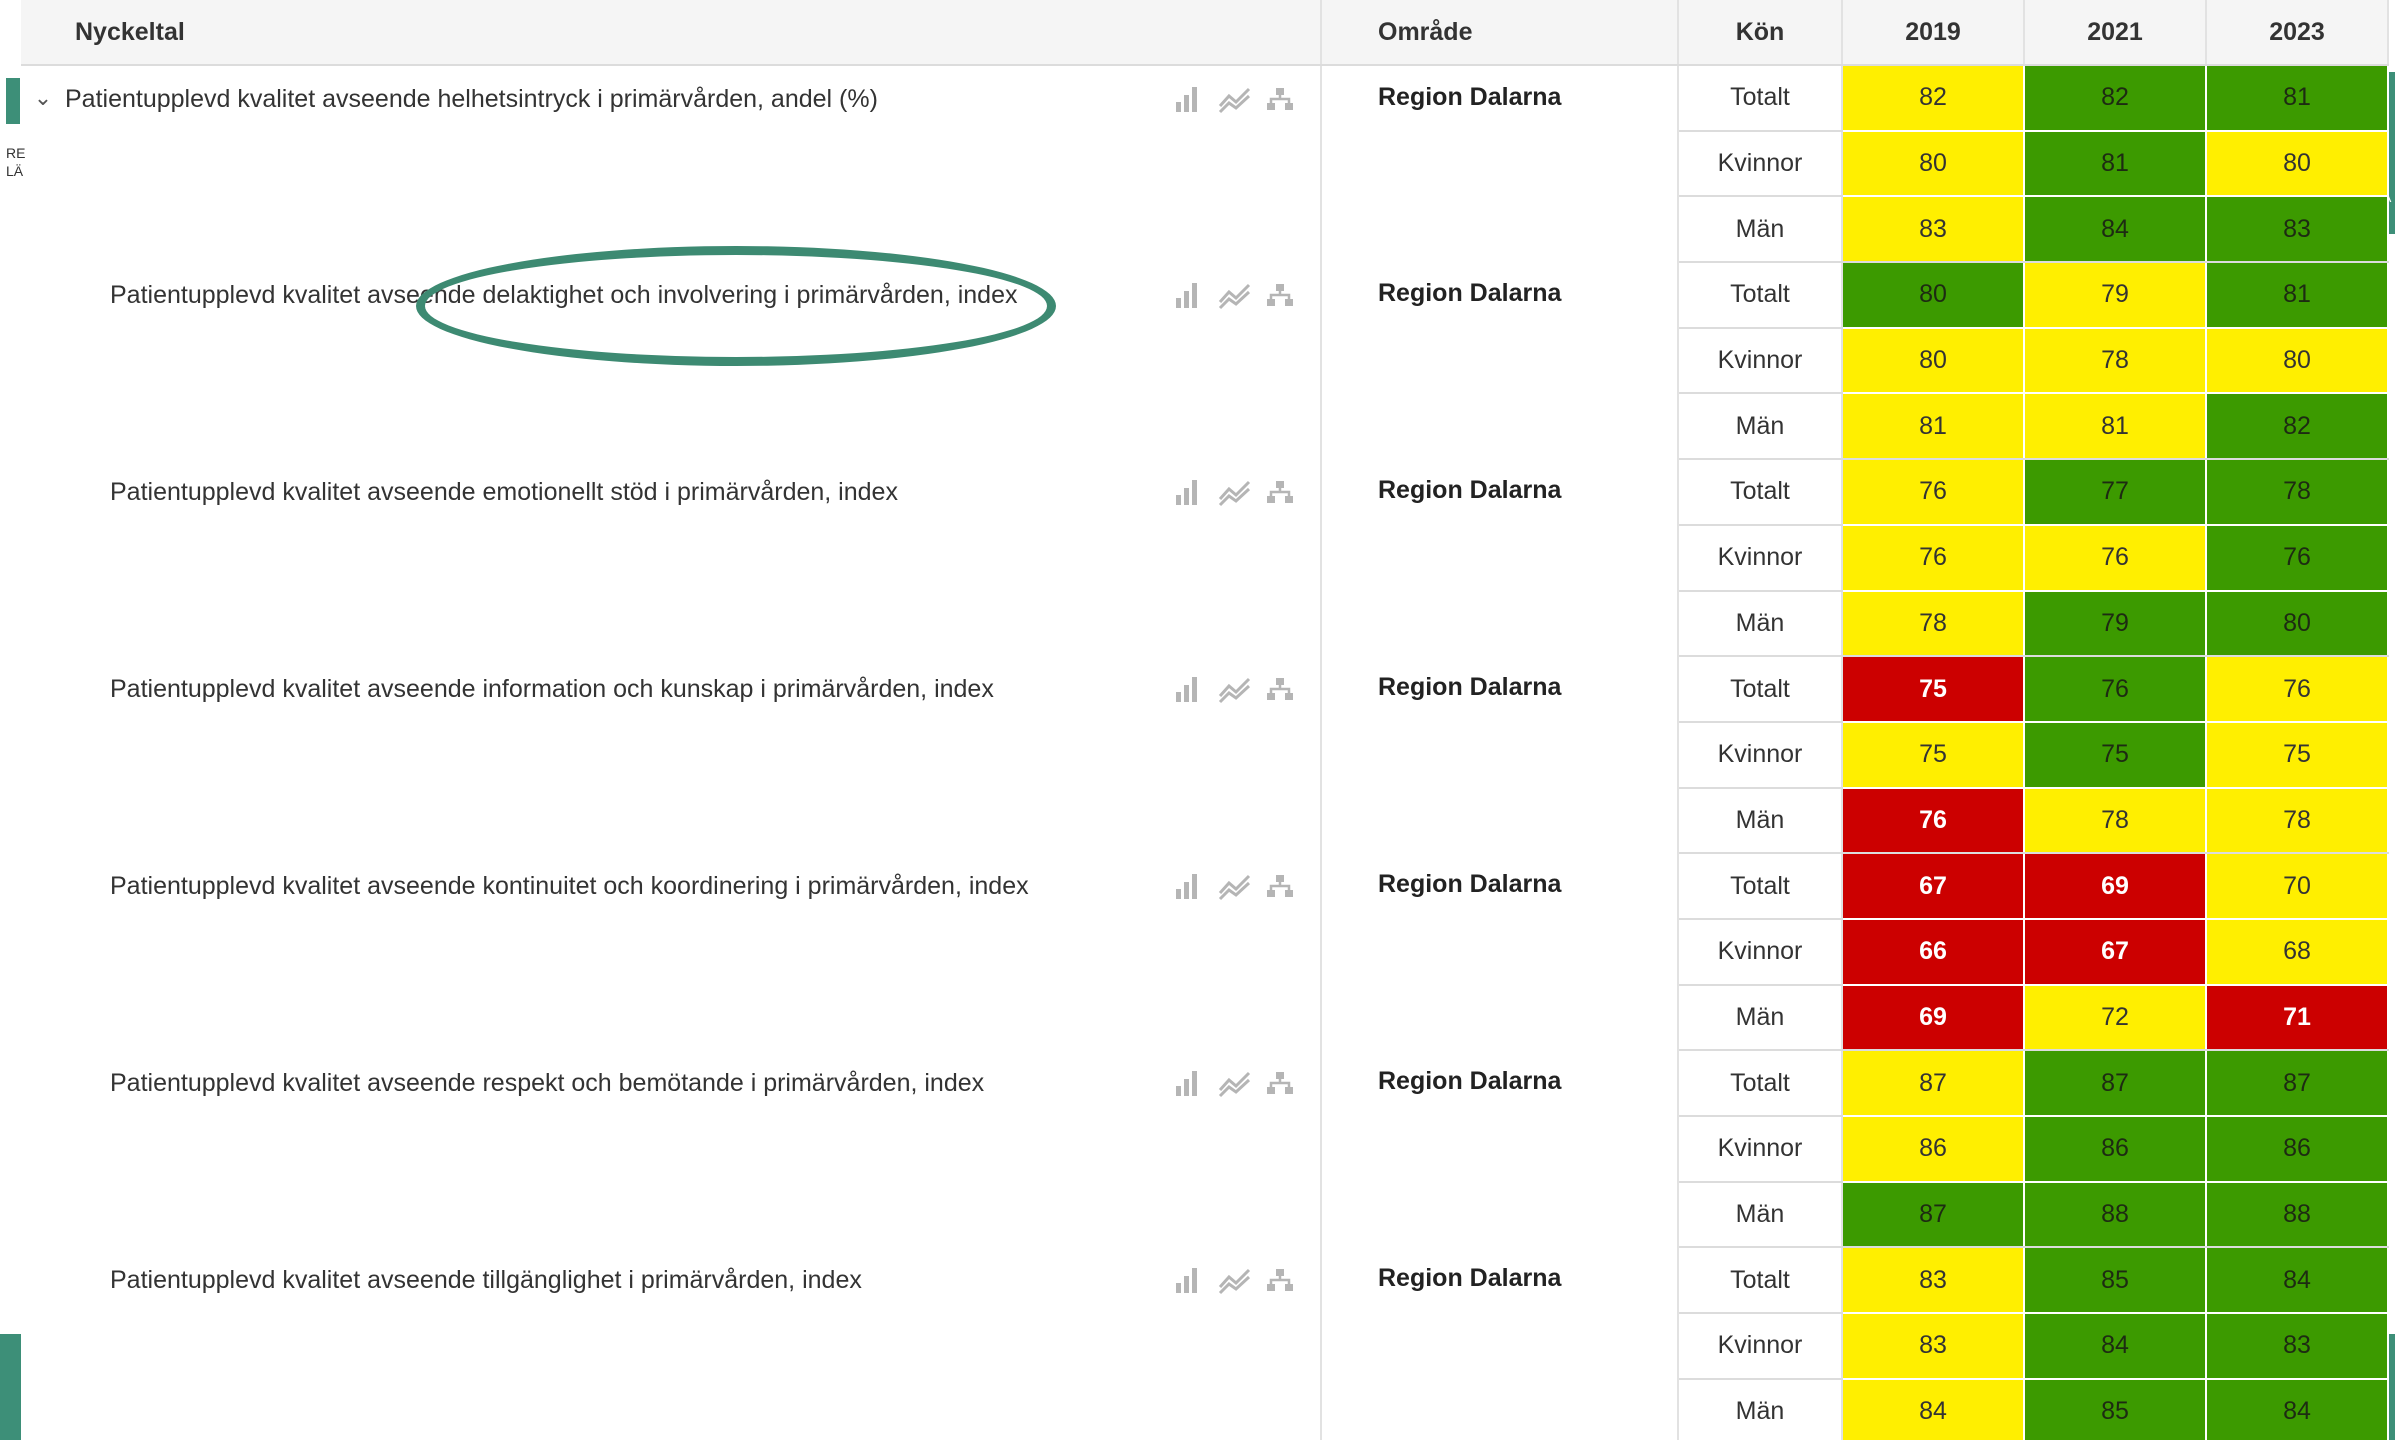  What do you see at coordinates (2297, 886) in the screenshot?
I see `value-cell: 70` at bounding box center [2297, 886].